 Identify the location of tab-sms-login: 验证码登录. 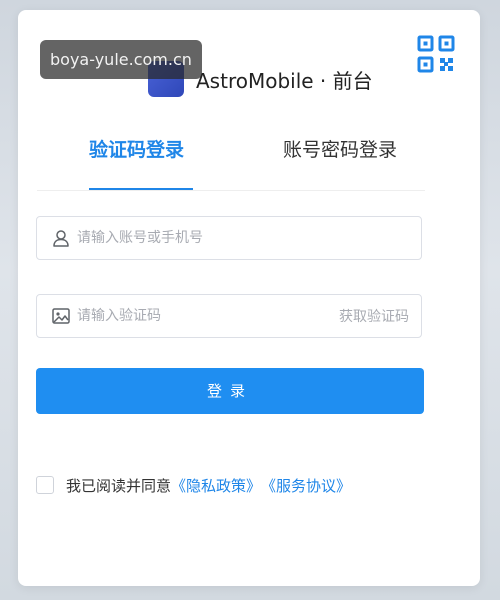
(136, 160).